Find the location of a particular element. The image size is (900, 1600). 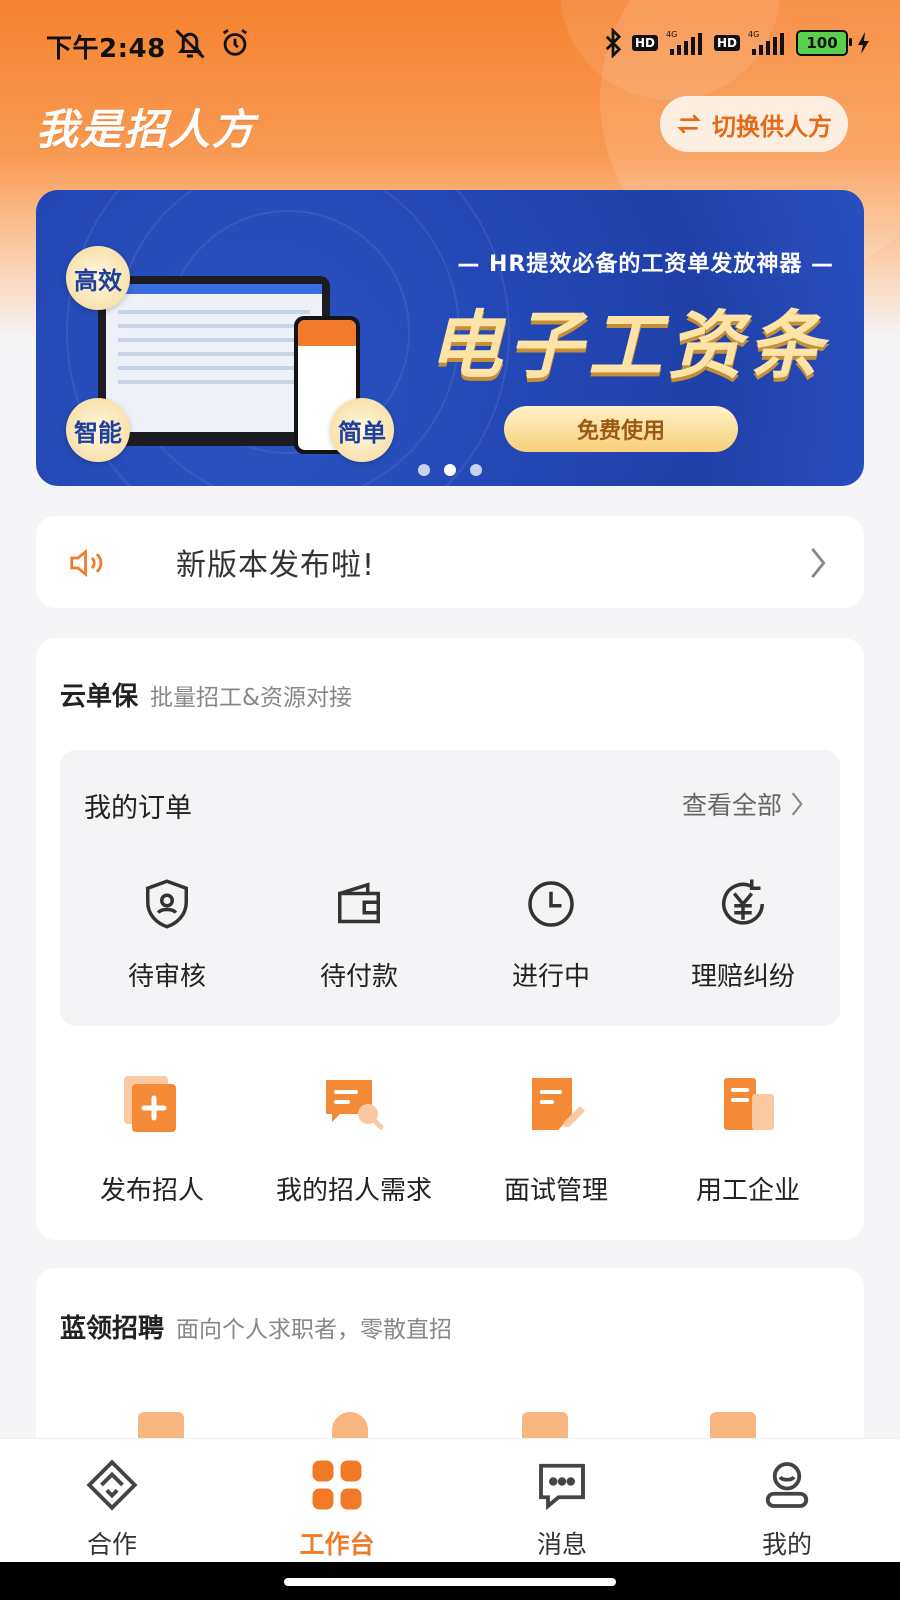

card-heading: 云单保 批量招工&资源对接 is located at coordinates (206, 694).